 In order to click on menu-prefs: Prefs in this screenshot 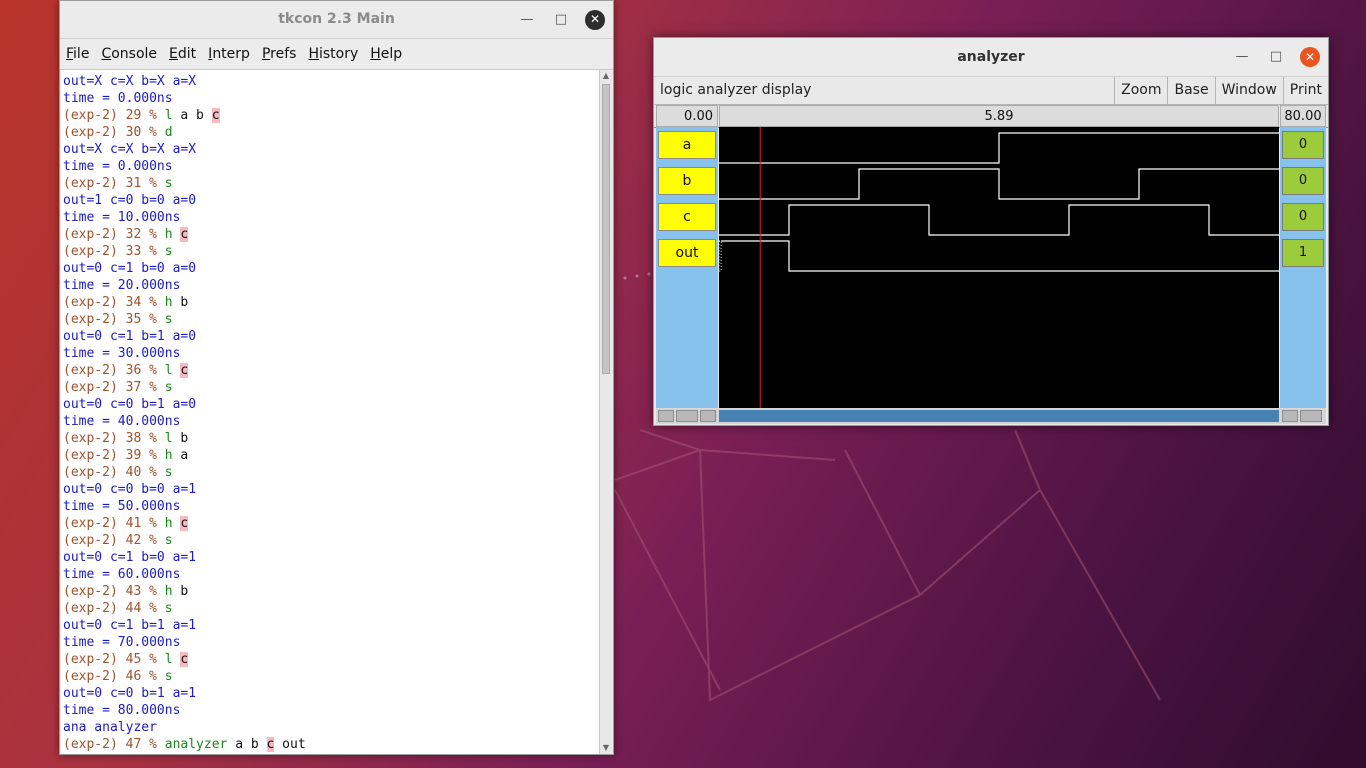, I will do `click(279, 54)`.